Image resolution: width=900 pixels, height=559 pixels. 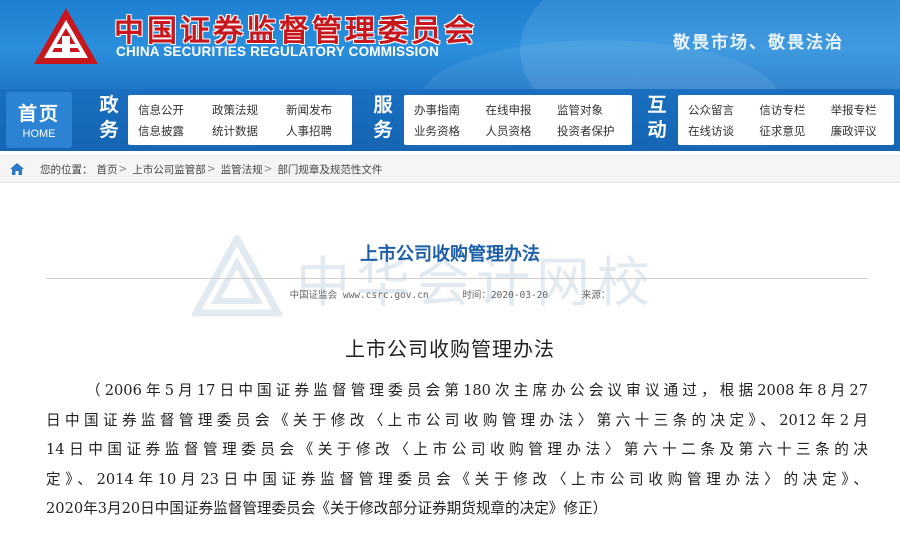 I want to click on breadcrumb-trail: 您的位置： 首页 > 上市公司监管部 > 监管法规 > 部门规章及规范性文件, so click(x=211, y=169).